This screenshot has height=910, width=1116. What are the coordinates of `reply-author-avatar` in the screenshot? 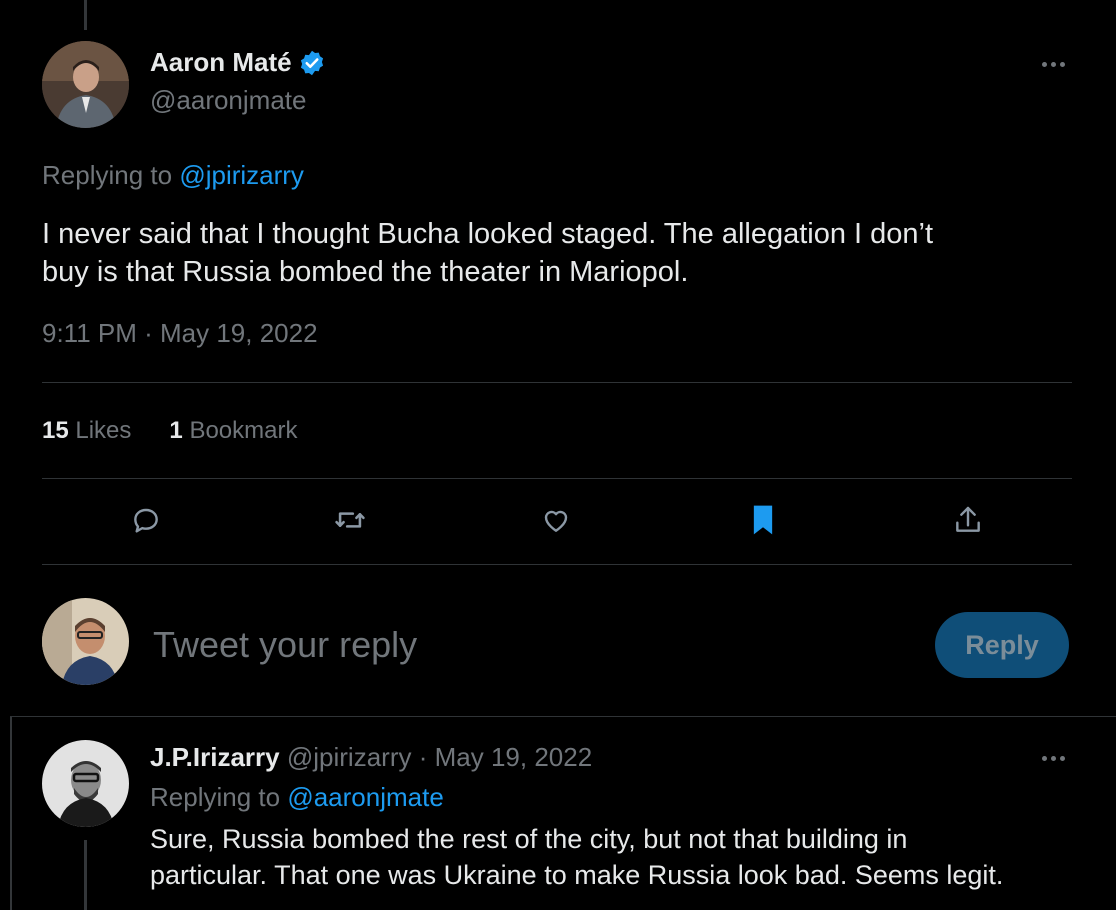 It's located at (85, 783).